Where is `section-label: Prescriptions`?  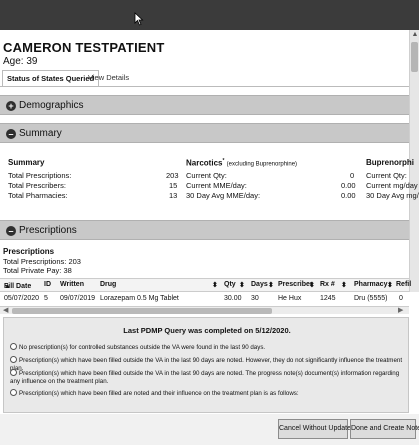
section-label: Prescriptions is located at coordinates (48, 230).